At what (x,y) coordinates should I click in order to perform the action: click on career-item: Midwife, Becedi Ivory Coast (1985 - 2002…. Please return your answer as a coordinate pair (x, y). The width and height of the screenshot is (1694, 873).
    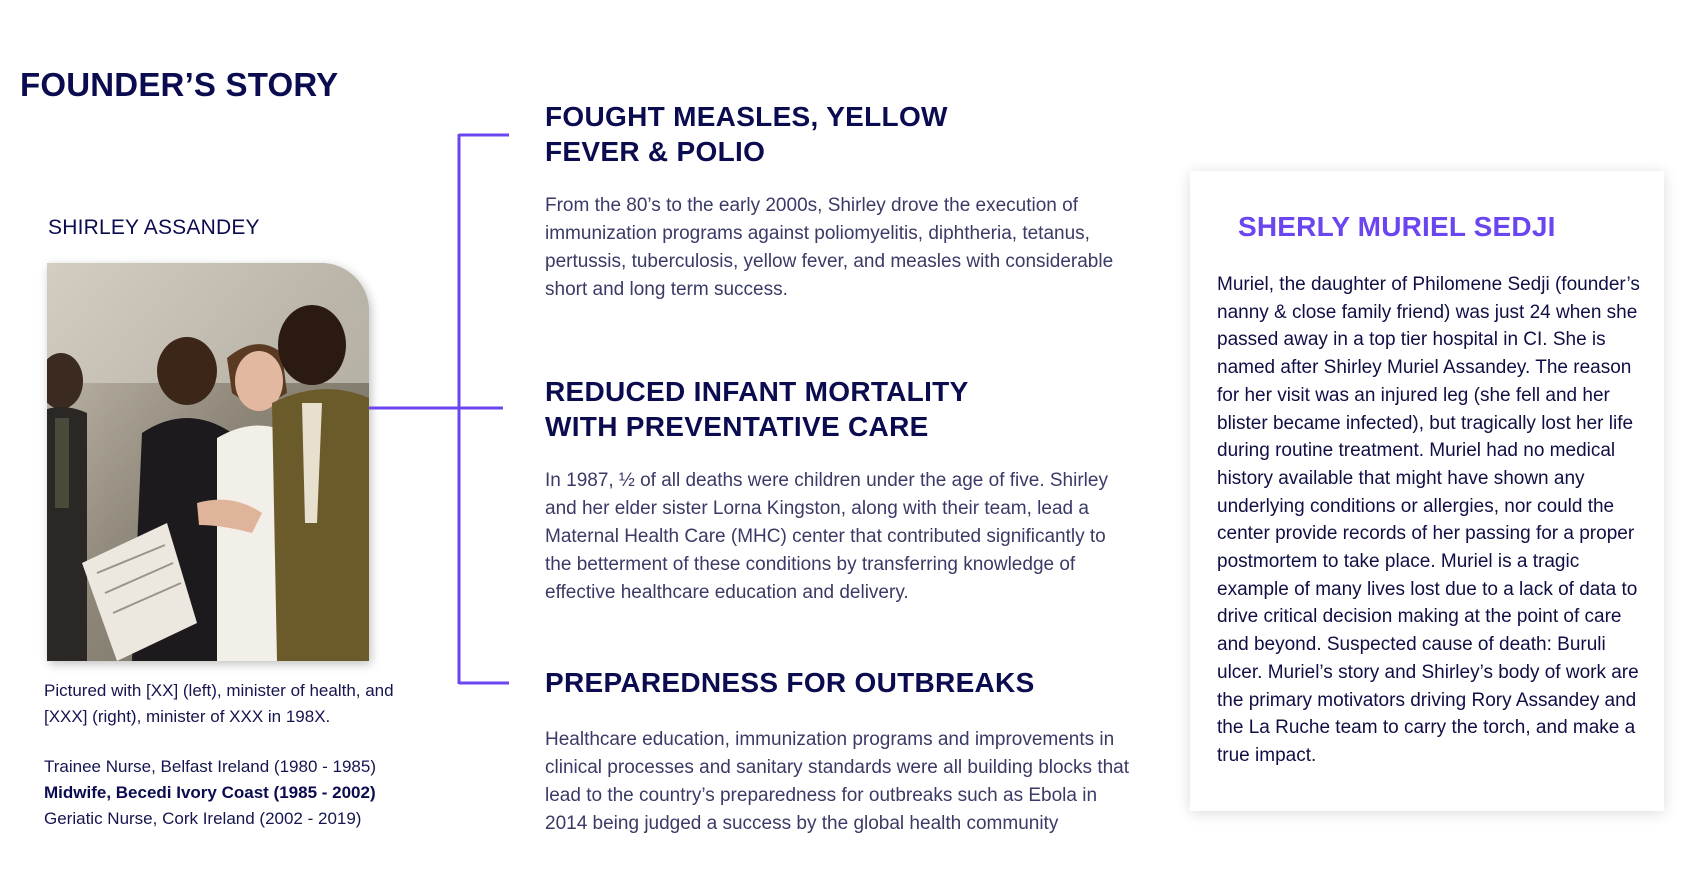
    Looking at the image, I should click on (210, 792).